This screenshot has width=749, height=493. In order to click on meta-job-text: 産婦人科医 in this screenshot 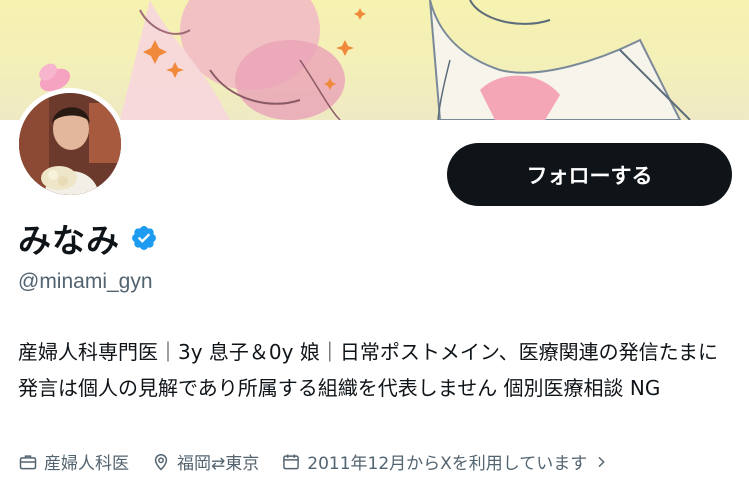, I will do `click(86, 464)`.